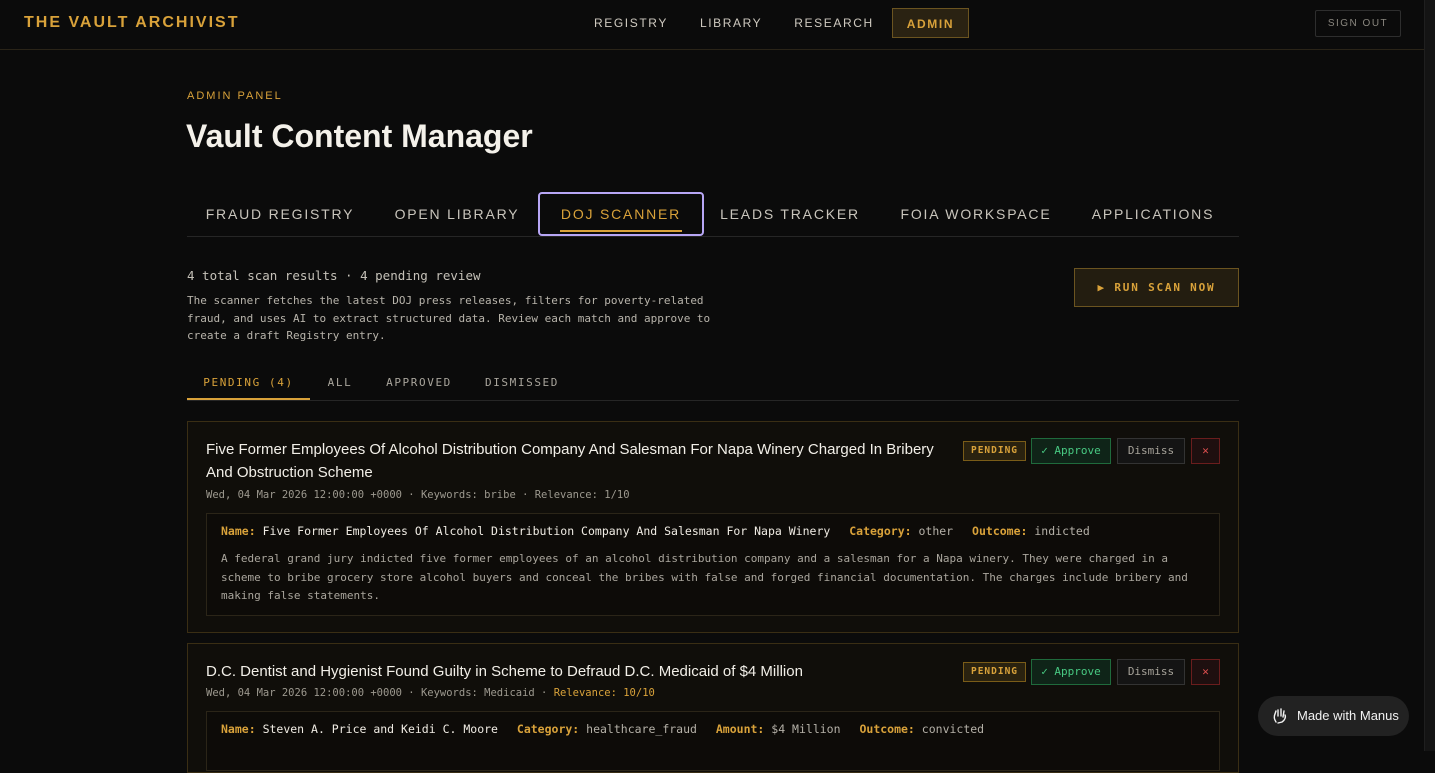 The width and height of the screenshot is (1435, 773). I want to click on brand-logo: THE VAULT ARCHIVIST, so click(131, 23).